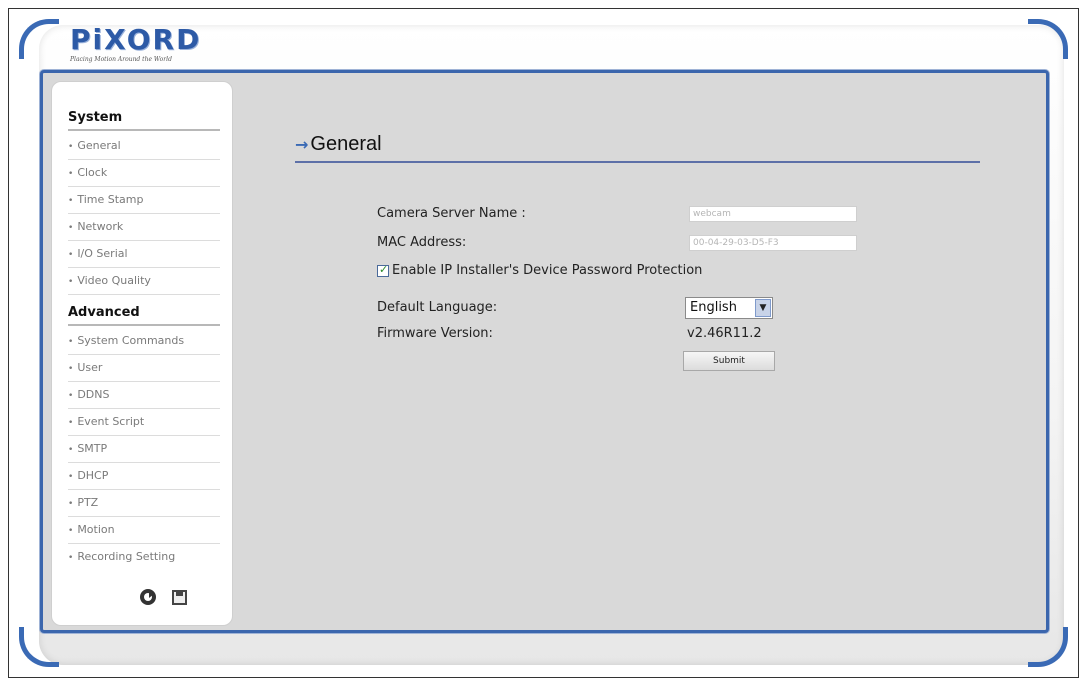 This screenshot has height=686, width=1087. Describe the element at coordinates (121, 59) in the screenshot. I see `logo-tagline: Placing Motion Around the World` at that location.